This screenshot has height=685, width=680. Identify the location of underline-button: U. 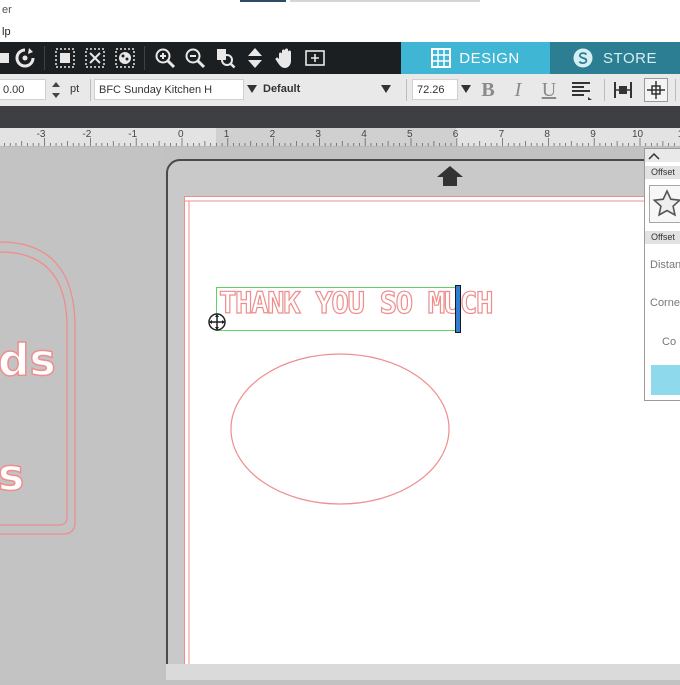
(549, 90).